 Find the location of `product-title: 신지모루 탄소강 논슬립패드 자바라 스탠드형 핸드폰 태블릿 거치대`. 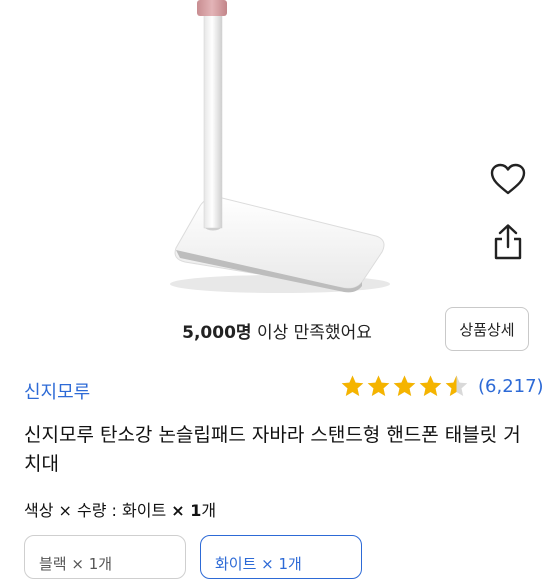

product-title: 신지모루 탄소강 논슬립패드 자바라 스탠드형 핸드폰 태블릿 거치대 is located at coordinates (272, 449).